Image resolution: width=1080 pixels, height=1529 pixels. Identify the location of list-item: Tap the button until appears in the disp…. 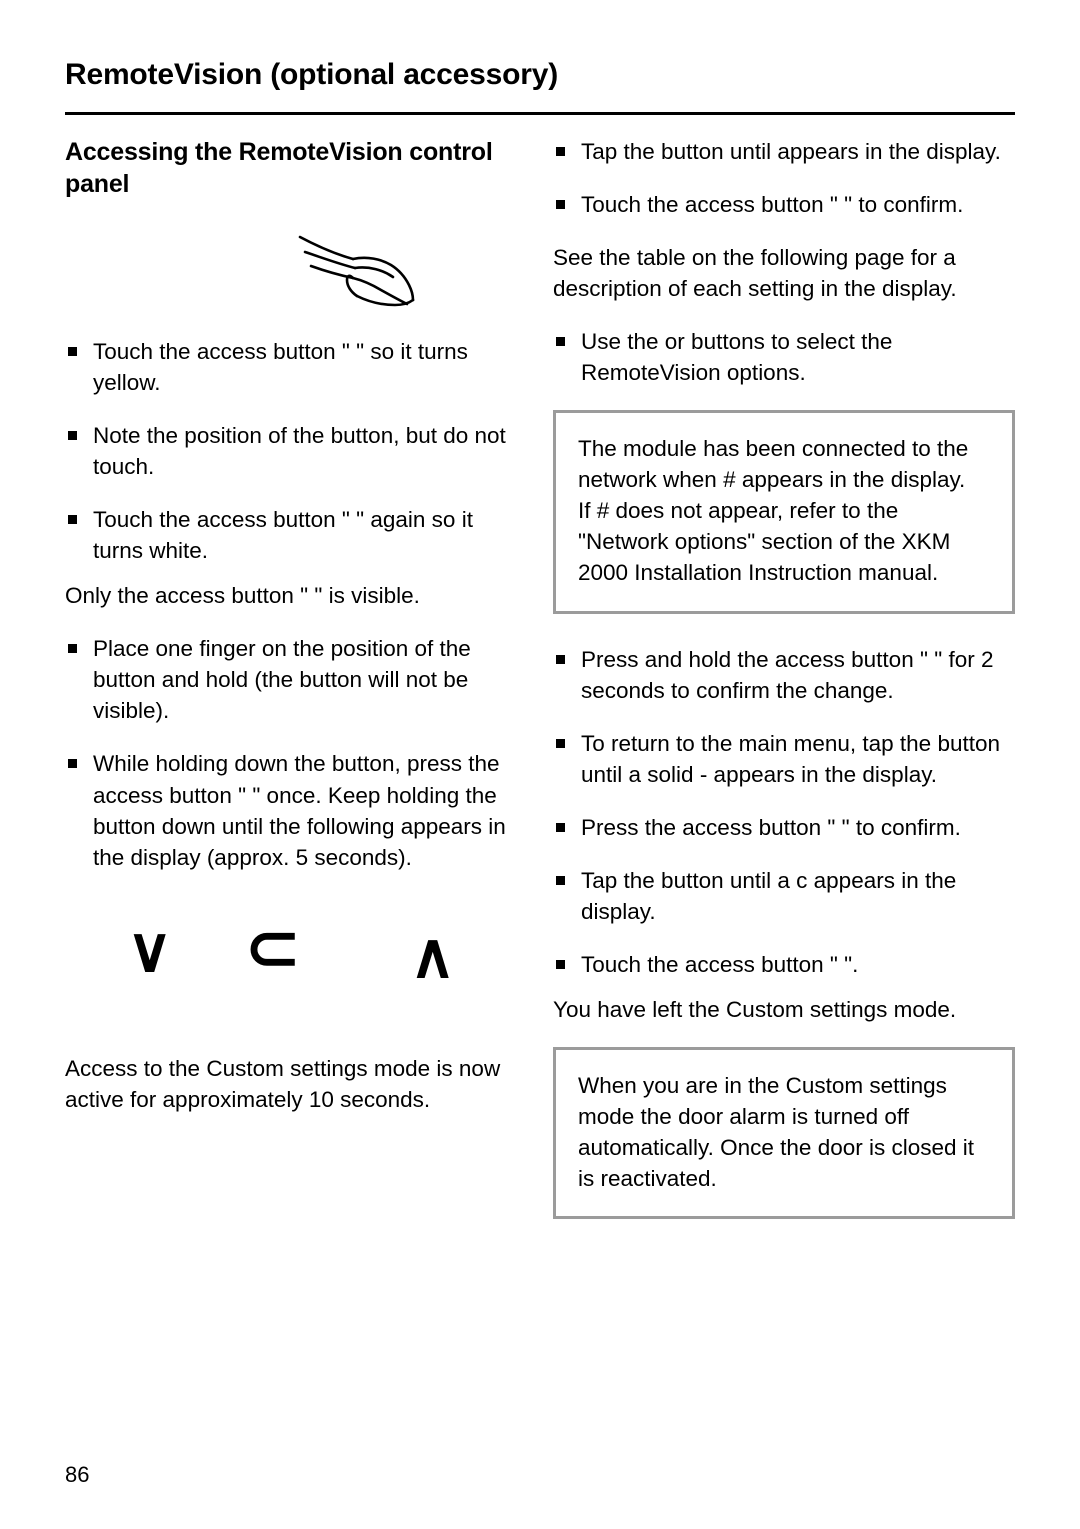
(784, 151).